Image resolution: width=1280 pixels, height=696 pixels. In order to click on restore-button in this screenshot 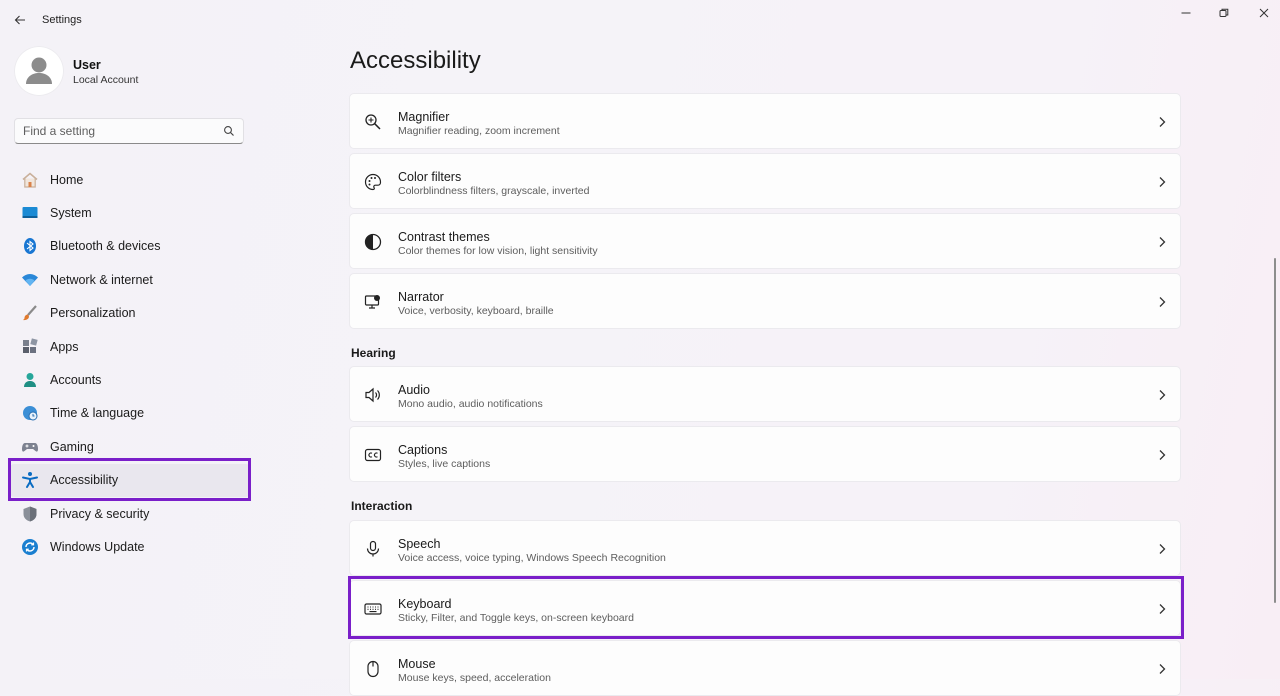, I will do `click(1224, 13)`.